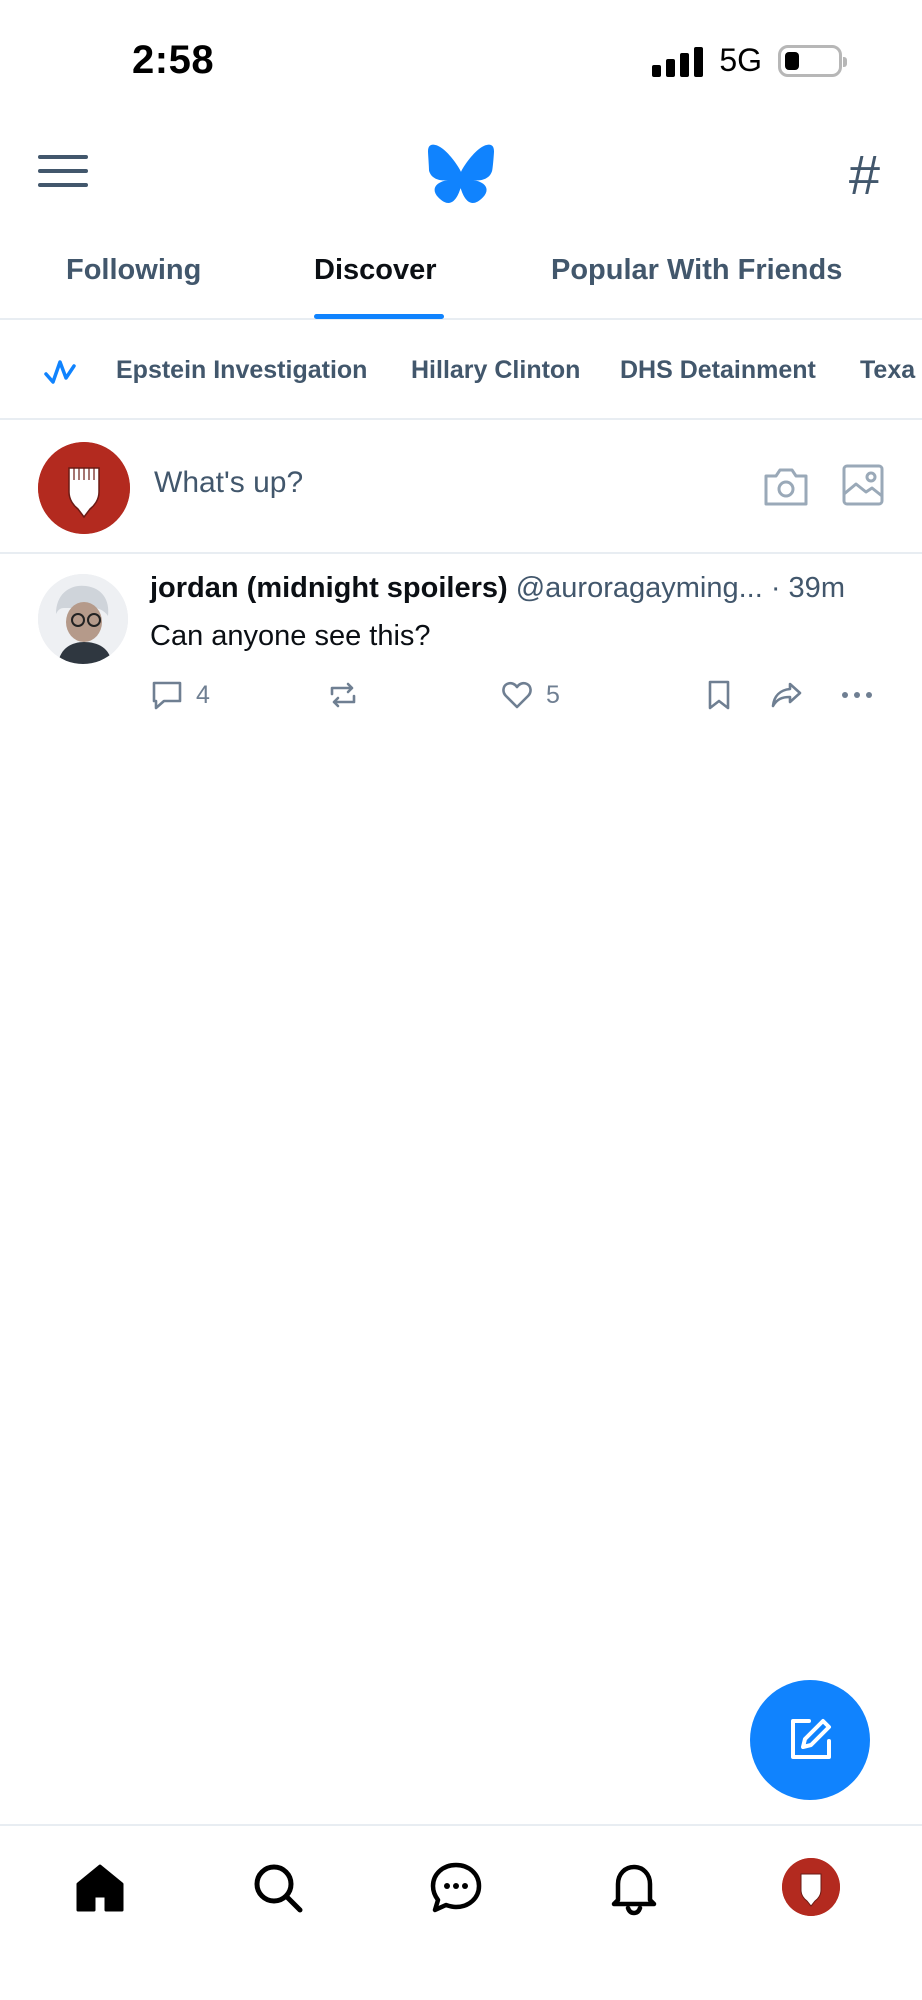  What do you see at coordinates (461, 280) in the screenshot?
I see `feed-tabs: Following Discover Popular With Friends` at bounding box center [461, 280].